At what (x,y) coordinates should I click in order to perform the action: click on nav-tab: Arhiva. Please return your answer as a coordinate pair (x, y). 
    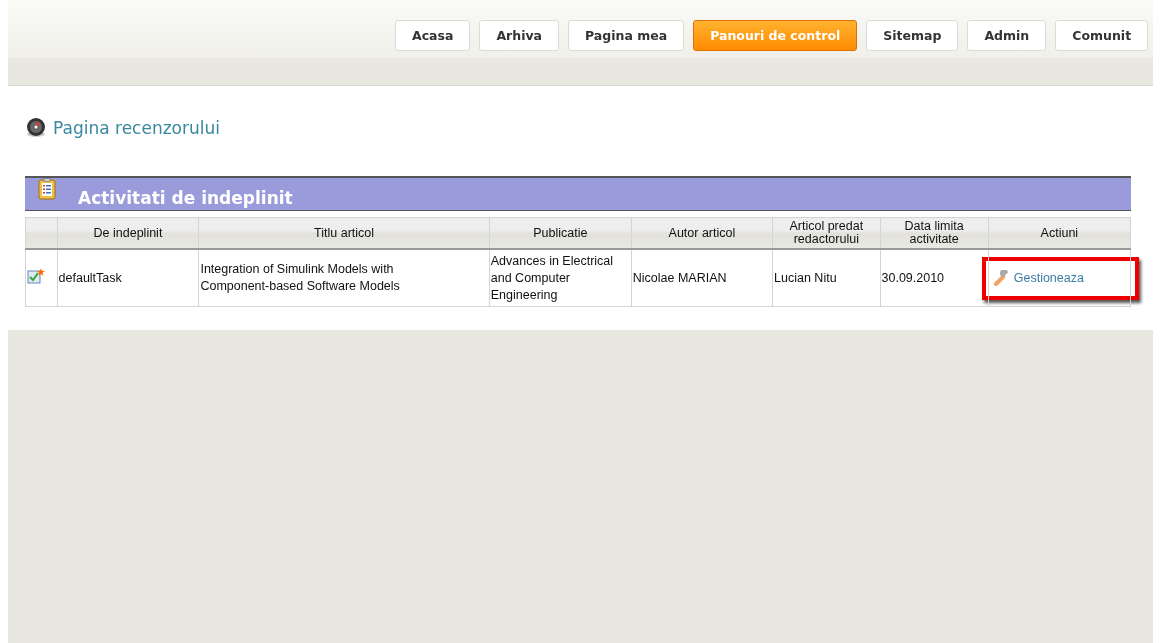
    Looking at the image, I should click on (519, 35).